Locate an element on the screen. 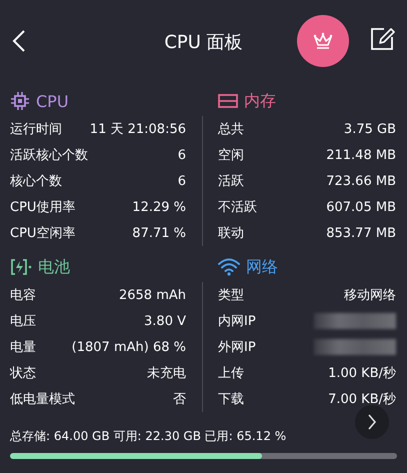 This screenshot has height=473, width=407. next-button is located at coordinates (372, 422).